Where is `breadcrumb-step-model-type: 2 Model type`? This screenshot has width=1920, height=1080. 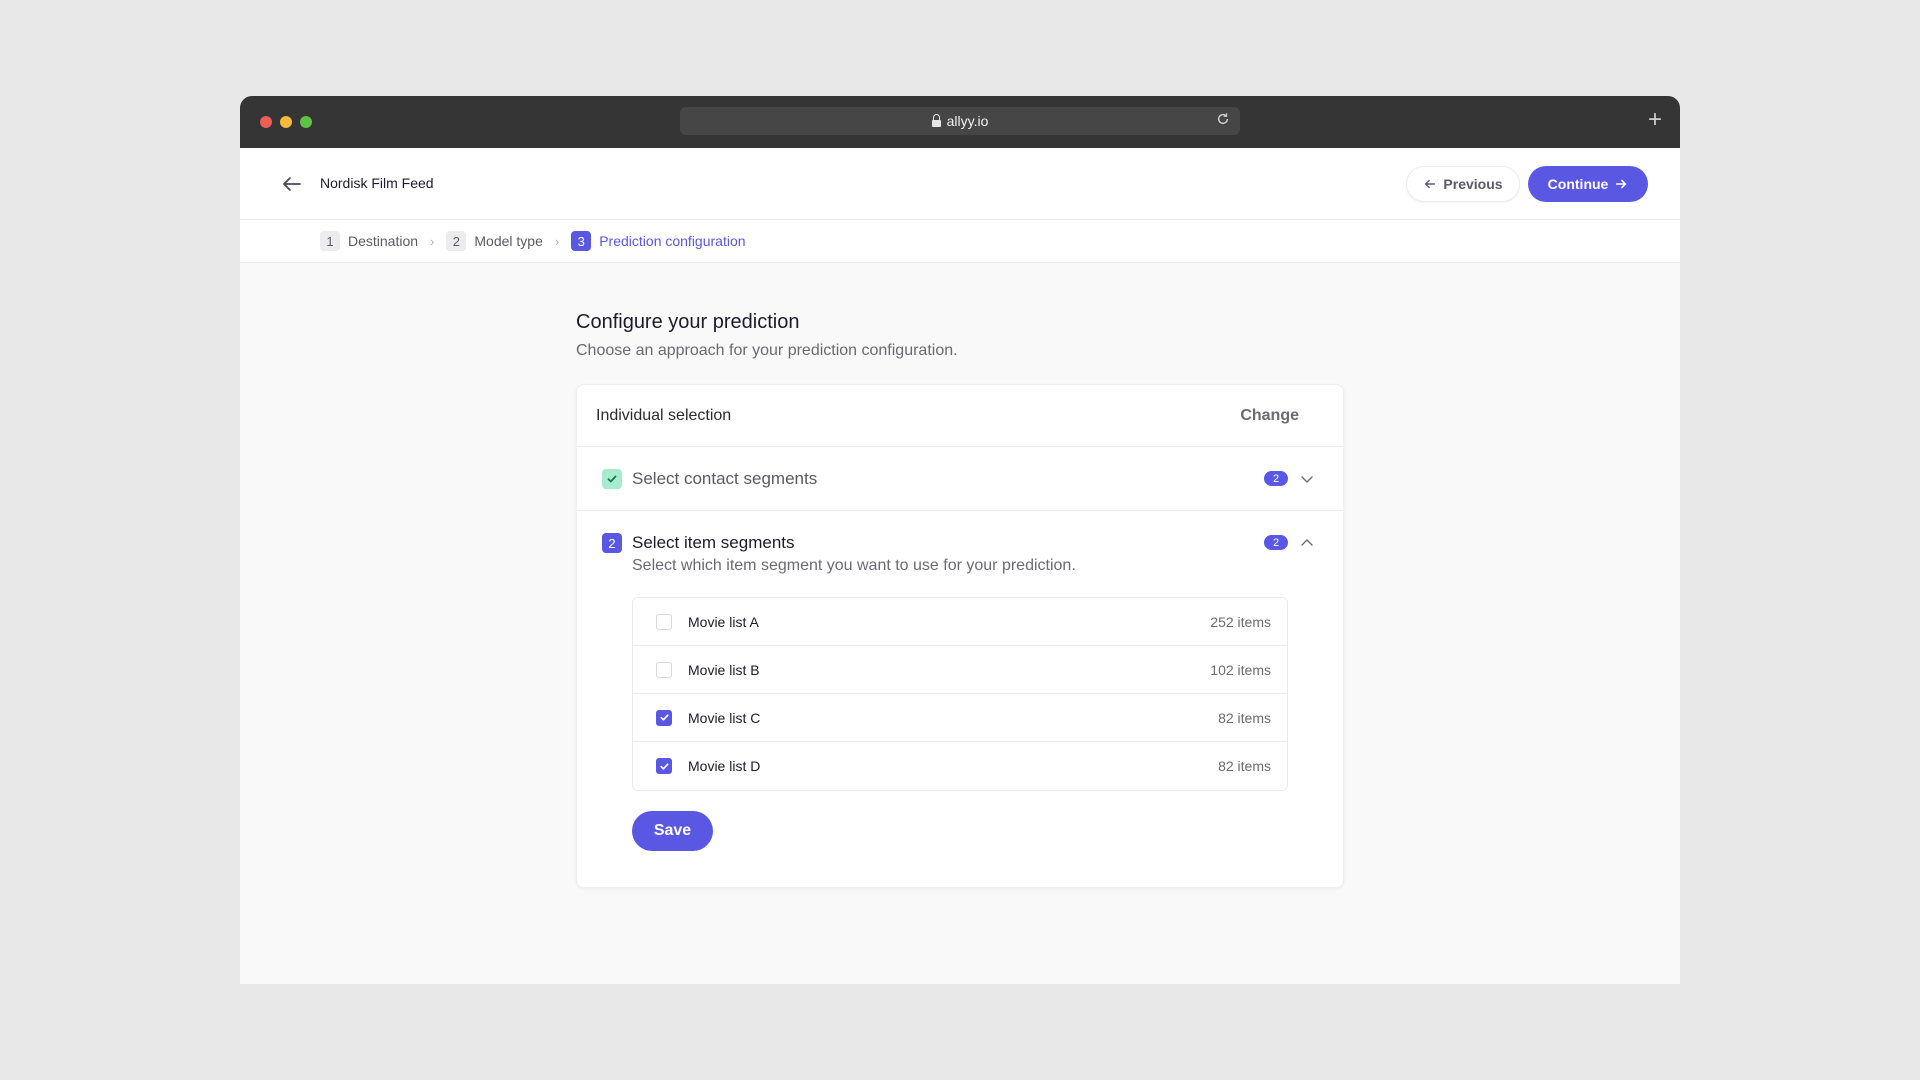
breadcrumb-step-model-type: 2 Model type is located at coordinates (494, 241).